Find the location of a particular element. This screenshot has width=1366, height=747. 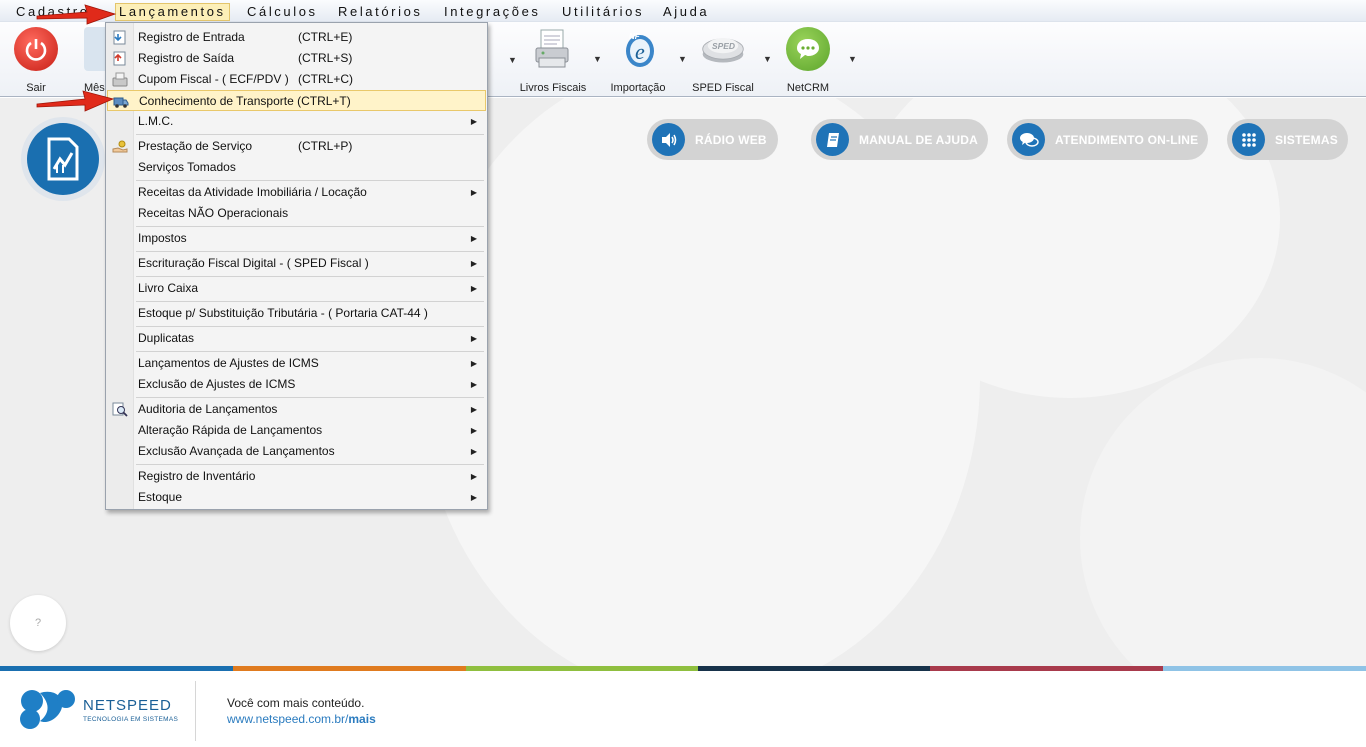

document-chart-icon is located at coordinates (63, 159).